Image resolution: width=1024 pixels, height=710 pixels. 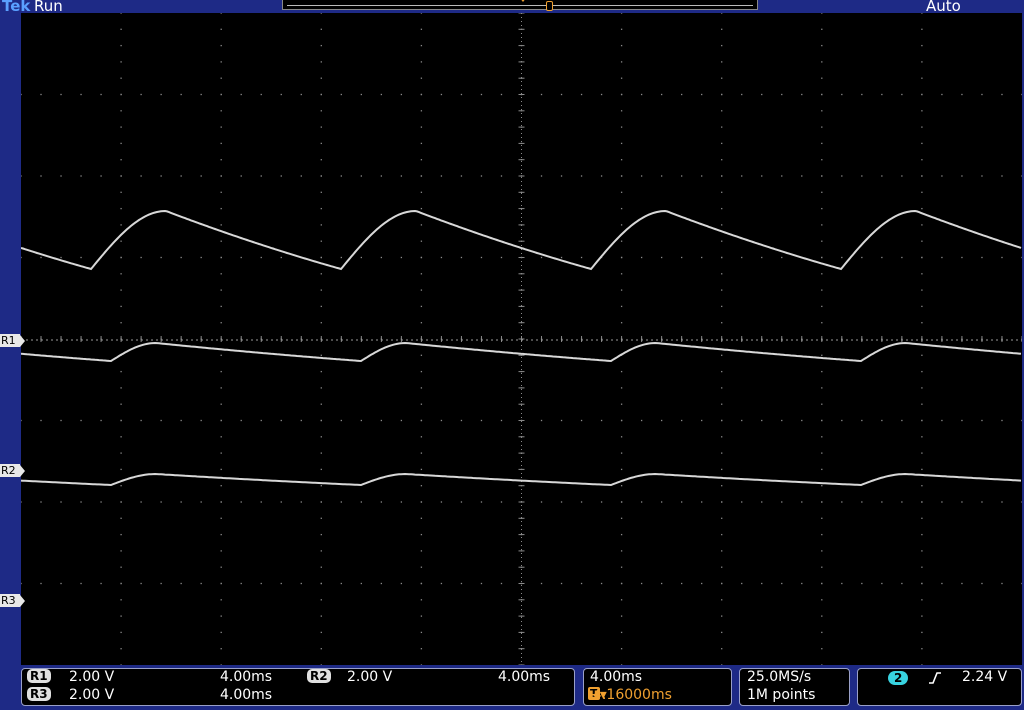 I want to click on record-view-bar, so click(x=520, y=5).